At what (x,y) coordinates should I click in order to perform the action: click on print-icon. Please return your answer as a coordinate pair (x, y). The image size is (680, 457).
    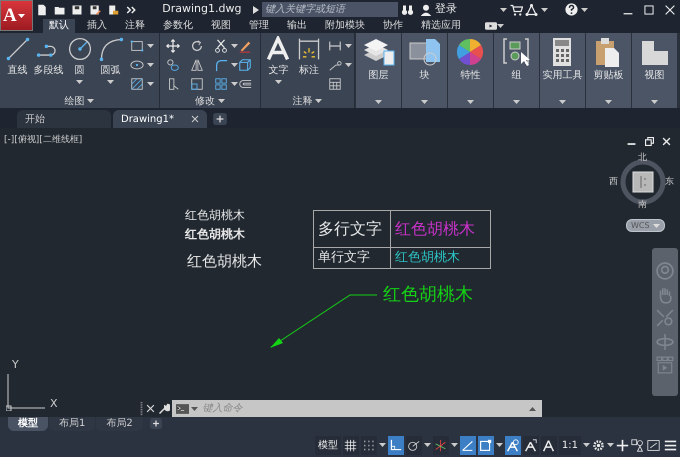
    Looking at the image, I should click on (112, 10).